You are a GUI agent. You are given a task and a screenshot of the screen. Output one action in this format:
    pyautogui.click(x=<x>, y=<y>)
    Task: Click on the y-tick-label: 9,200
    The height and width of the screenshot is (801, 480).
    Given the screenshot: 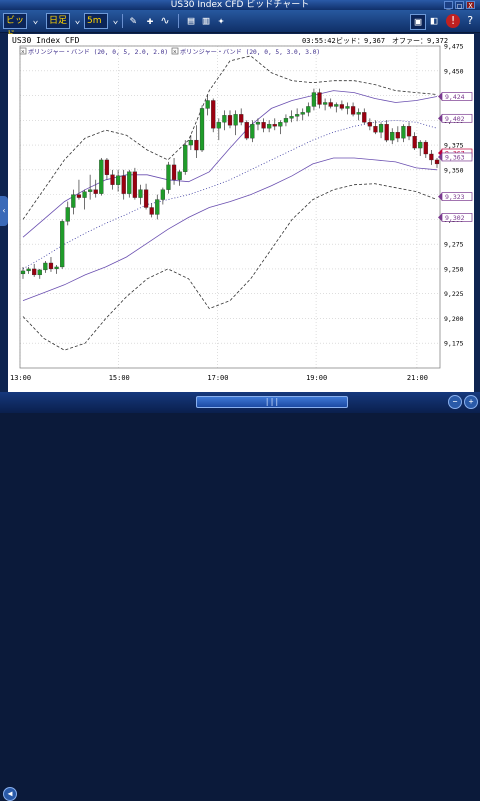 What is the action you would take?
    pyautogui.click(x=454, y=319)
    